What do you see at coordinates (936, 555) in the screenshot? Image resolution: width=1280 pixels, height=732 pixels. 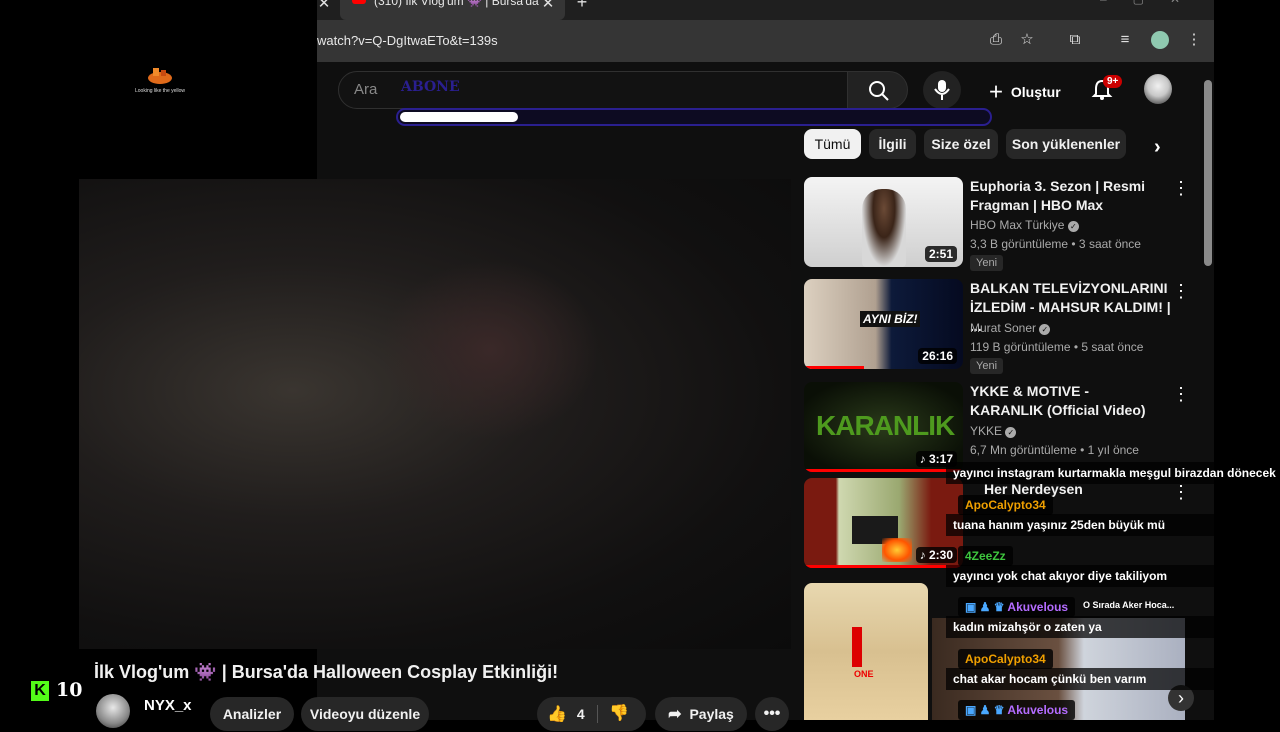 I see `duration-badge: ♪ 2:30` at bounding box center [936, 555].